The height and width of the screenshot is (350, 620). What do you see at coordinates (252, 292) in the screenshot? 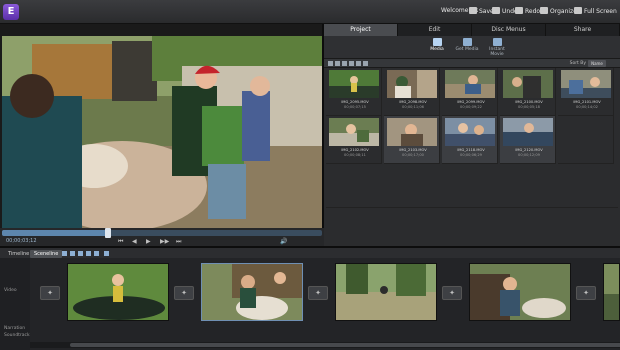
I see `scene-clip-selected` at bounding box center [252, 292].